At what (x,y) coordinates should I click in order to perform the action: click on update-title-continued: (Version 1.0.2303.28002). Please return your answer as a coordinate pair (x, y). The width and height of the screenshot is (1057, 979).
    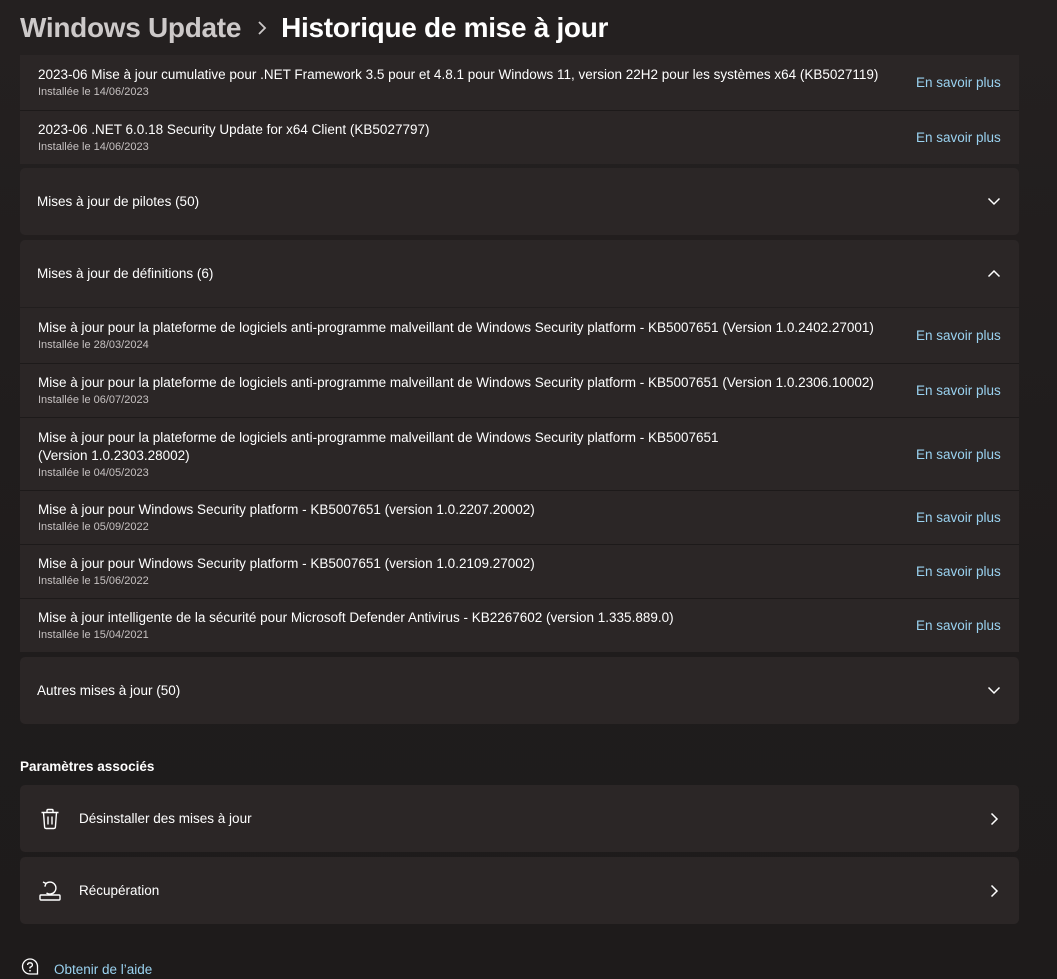
    Looking at the image, I should click on (114, 455).